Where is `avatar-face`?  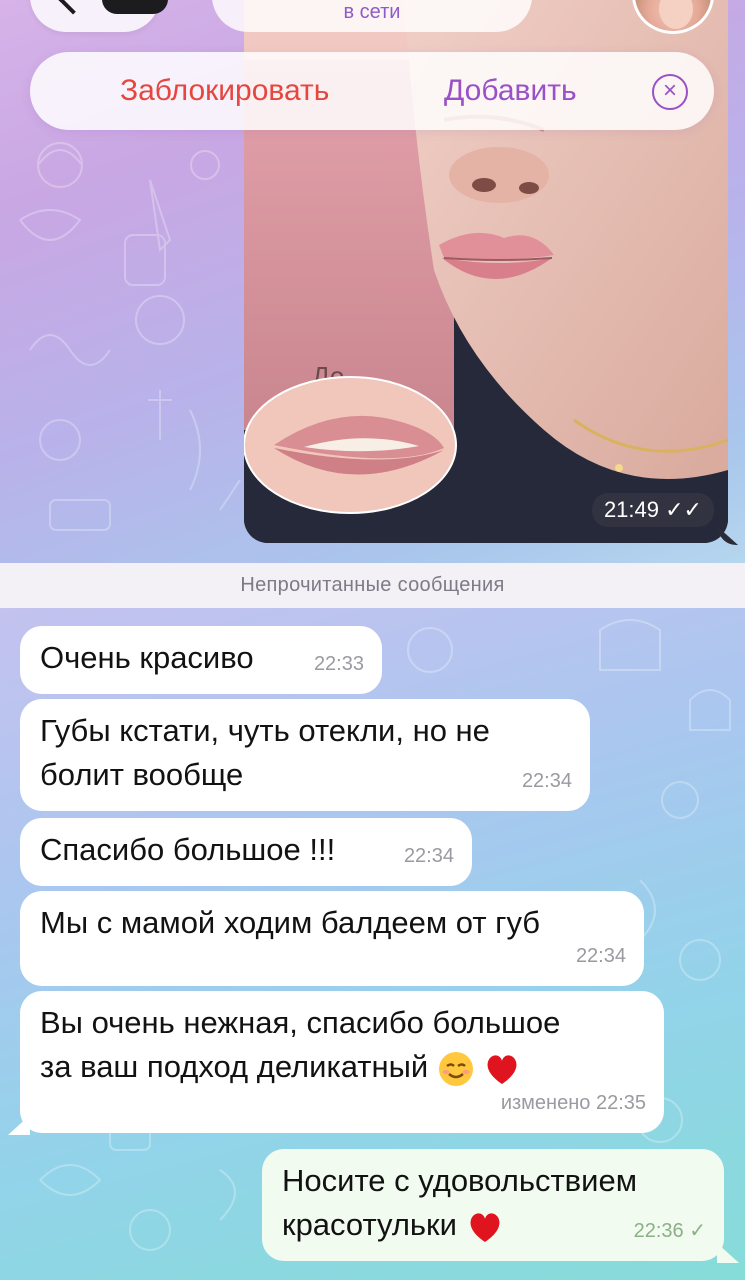 avatar-face is located at coordinates (676, 14).